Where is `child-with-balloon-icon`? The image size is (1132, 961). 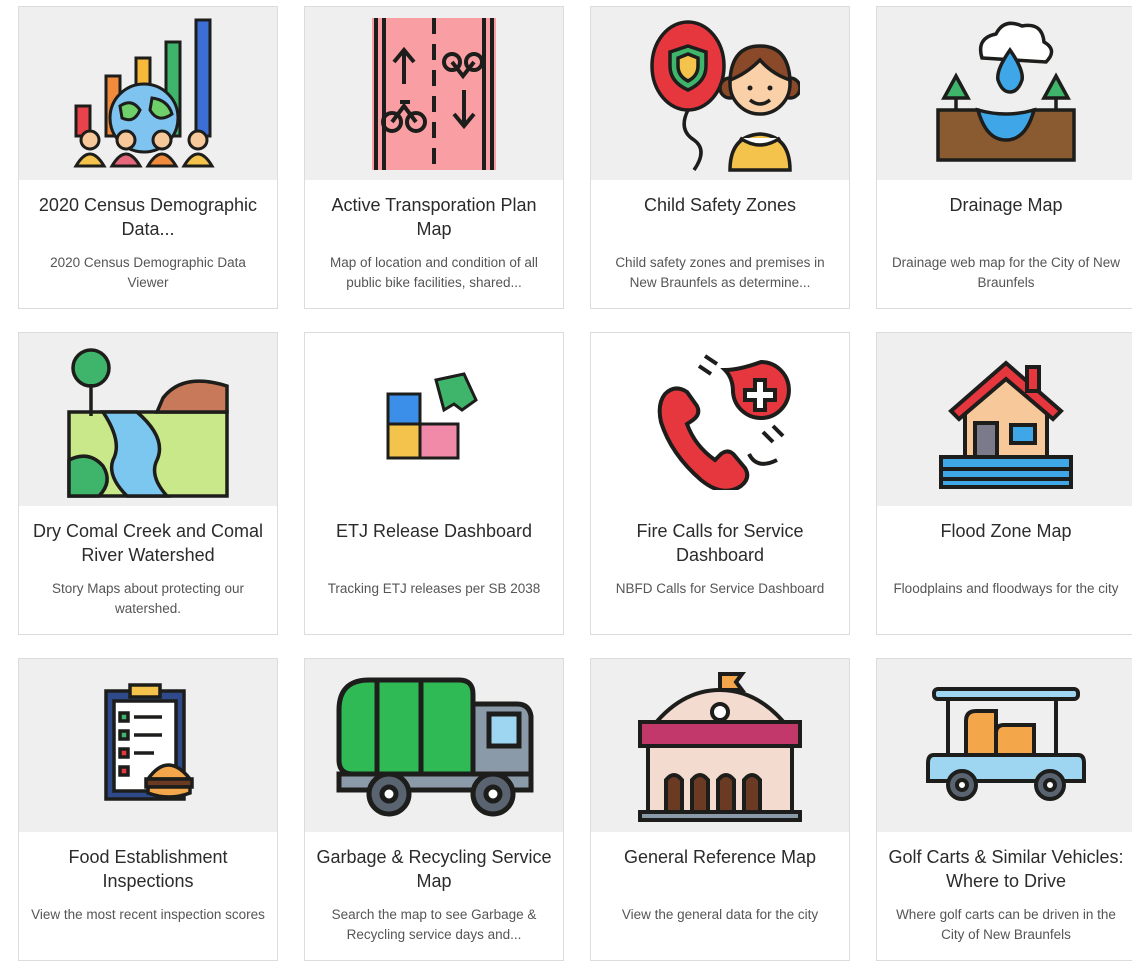
child-with-balloon-icon is located at coordinates (725, 95).